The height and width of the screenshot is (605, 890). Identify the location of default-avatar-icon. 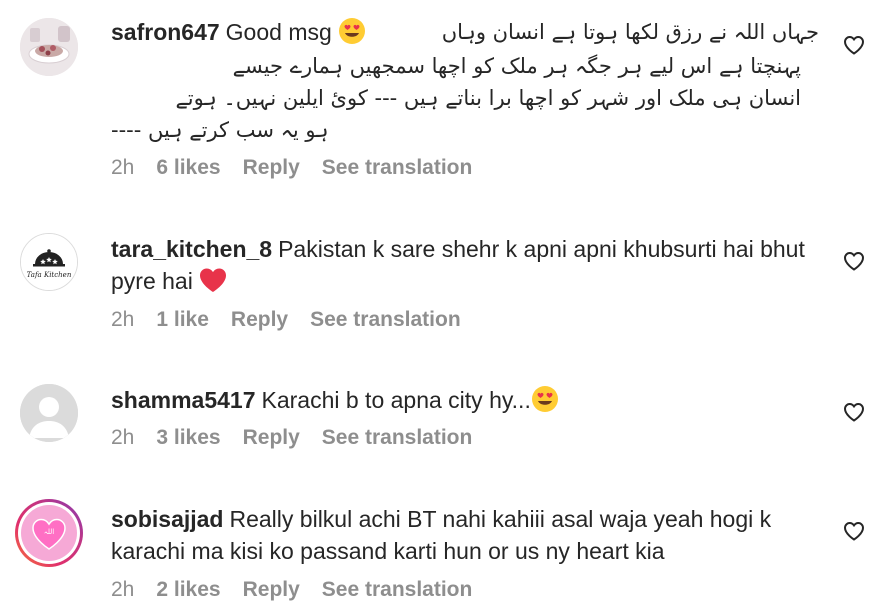
(49, 413).